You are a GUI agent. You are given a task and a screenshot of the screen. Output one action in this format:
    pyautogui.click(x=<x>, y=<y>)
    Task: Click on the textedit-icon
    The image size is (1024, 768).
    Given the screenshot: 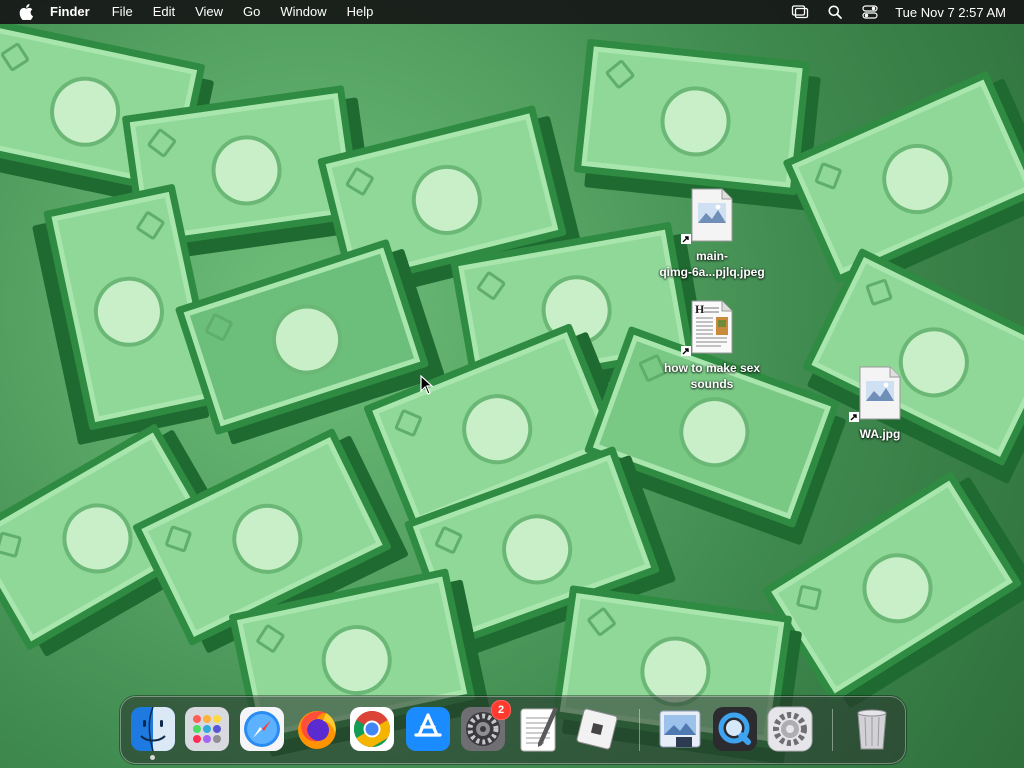 What is the action you would take?
    pyautogui.click(x=539, y=729)
    